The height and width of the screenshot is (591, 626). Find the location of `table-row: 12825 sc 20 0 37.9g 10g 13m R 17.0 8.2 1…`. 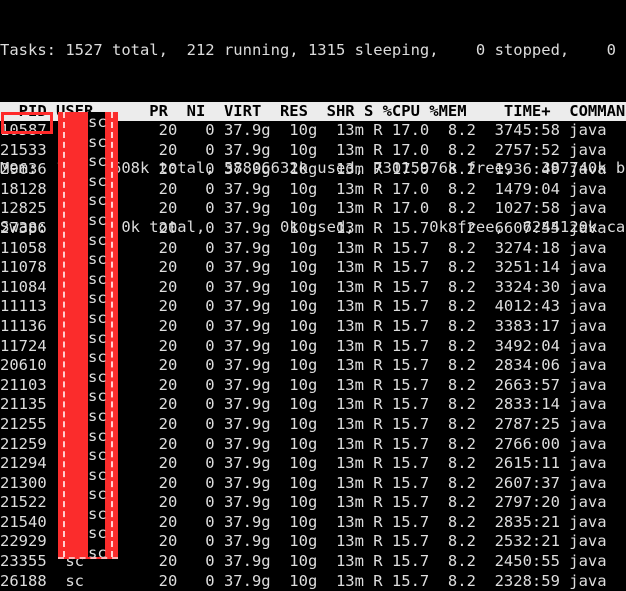

table-row: 12825 sc 20 0 37.9g 10g 13m R 17.0 8.2 1… is located at coordinates (313, 209).